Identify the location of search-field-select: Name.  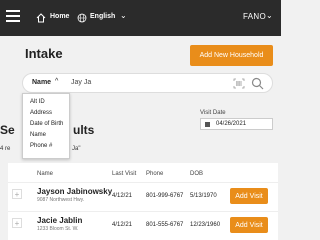
(41, 82).